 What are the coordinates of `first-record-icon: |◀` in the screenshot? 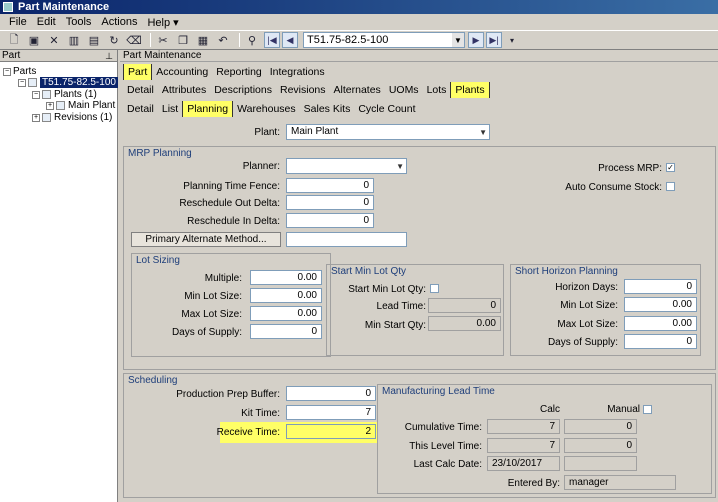 It's located at (272, 40).